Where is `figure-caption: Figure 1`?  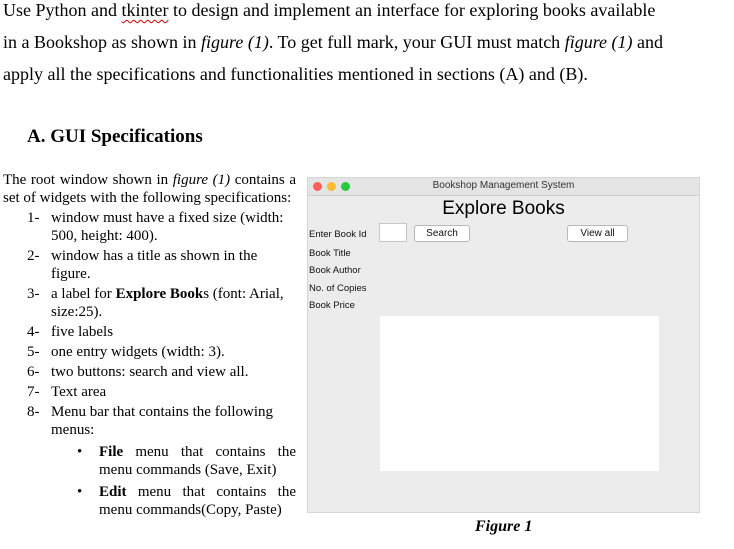 figure-caption: Figure 1 is located at coordinates (504, 526).